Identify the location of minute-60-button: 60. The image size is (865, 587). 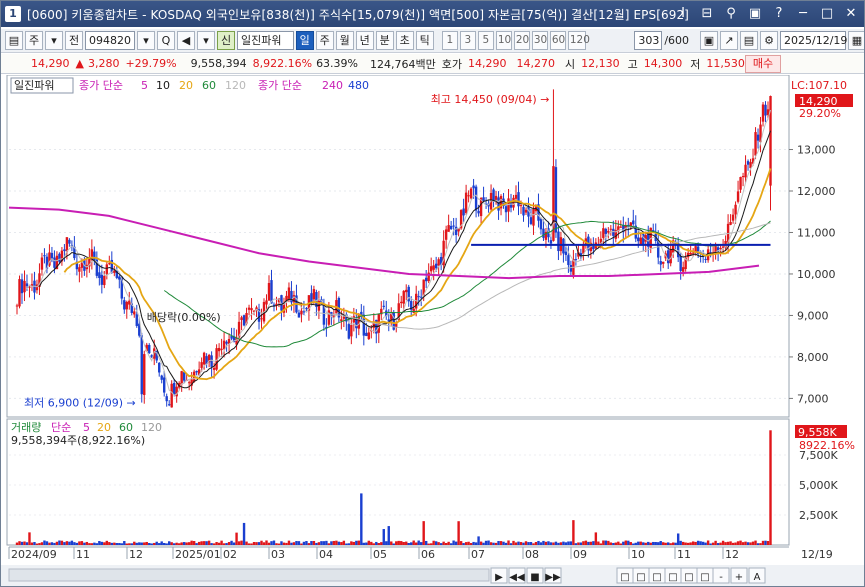
(557, 40).